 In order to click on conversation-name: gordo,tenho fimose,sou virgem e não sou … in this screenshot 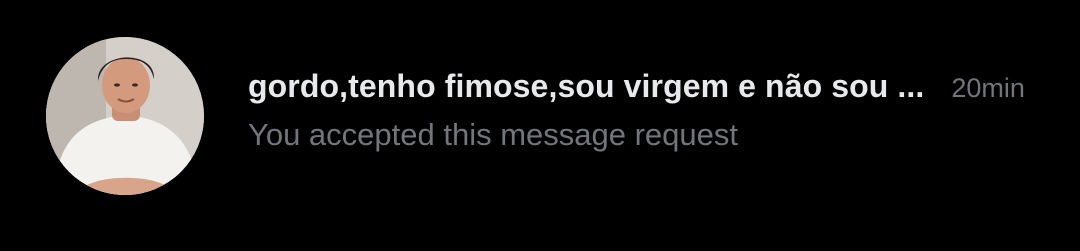, I will do `click(586, 86)`.